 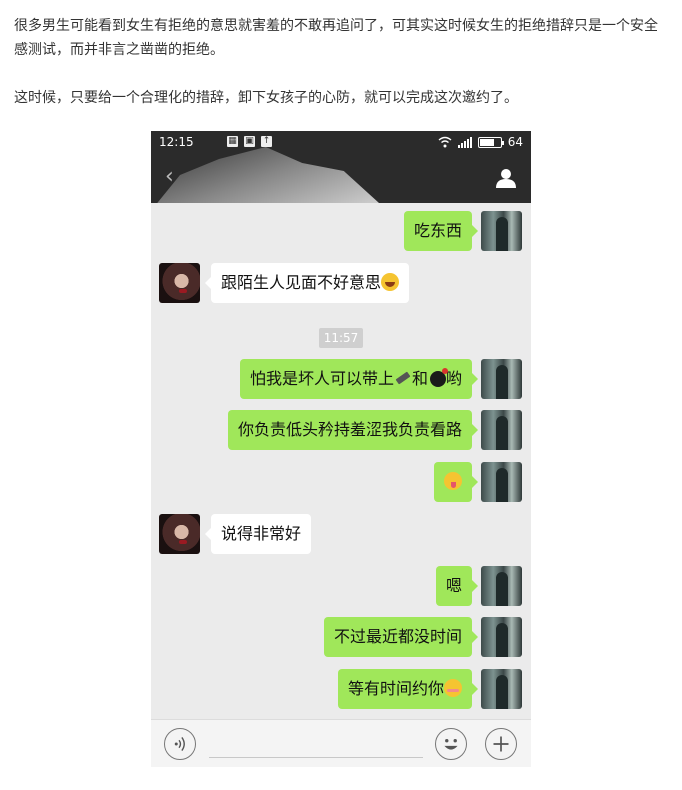 What do you see at coordinates (341, 143) in the screenshot?
I see `status-bar: 12:15 ▦ ▣ ↑ 64` at bounding box center [341, 143].